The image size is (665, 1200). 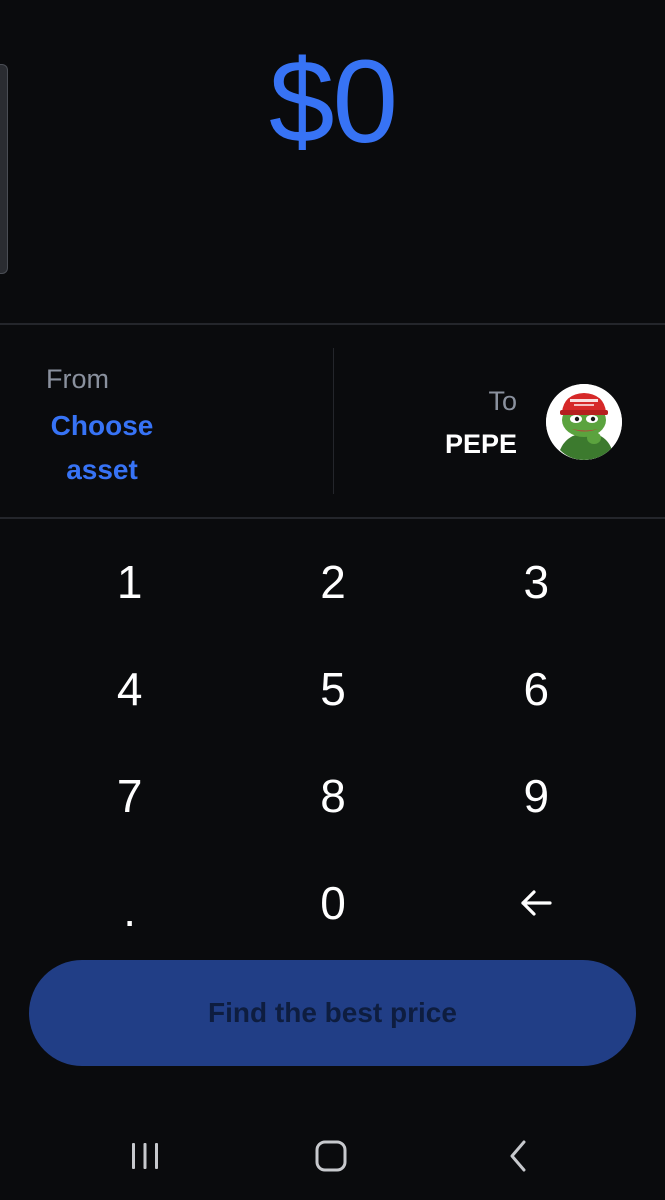 I want to click on key-1: 1, so click(x=129, y=581).